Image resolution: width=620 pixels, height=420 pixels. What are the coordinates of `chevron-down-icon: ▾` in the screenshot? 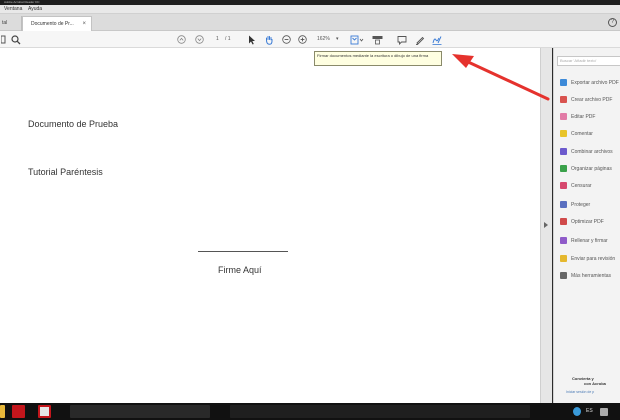 It's located at (337, 39).